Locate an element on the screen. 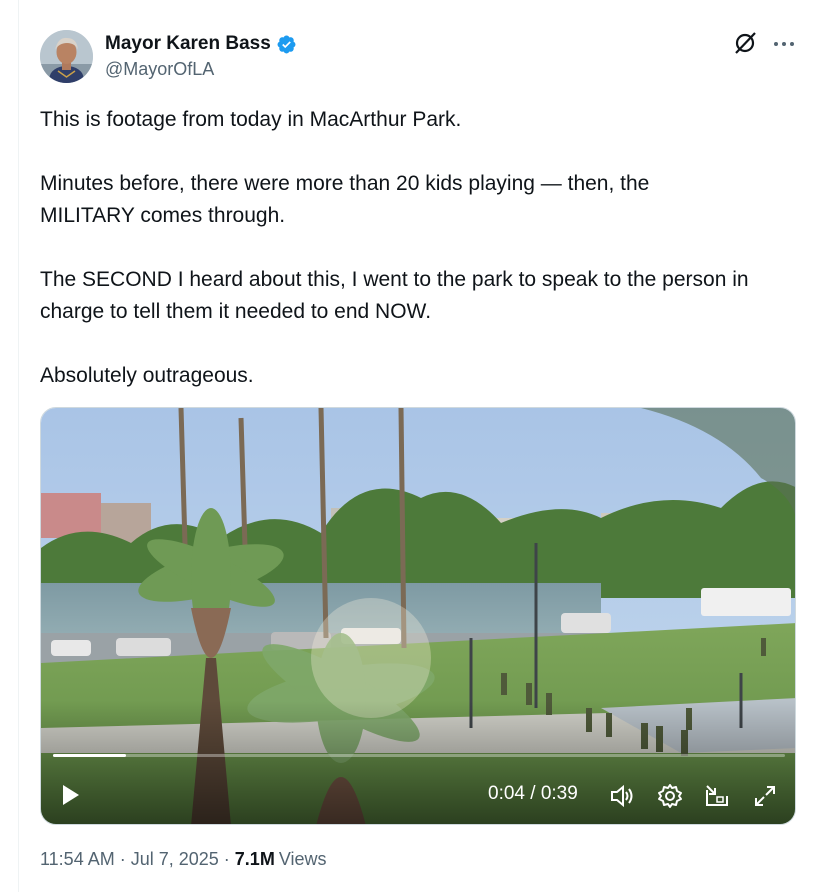 The image size is (818, 892). video-time: 0:04 / 0:39 is located at coordinates (533, 793).